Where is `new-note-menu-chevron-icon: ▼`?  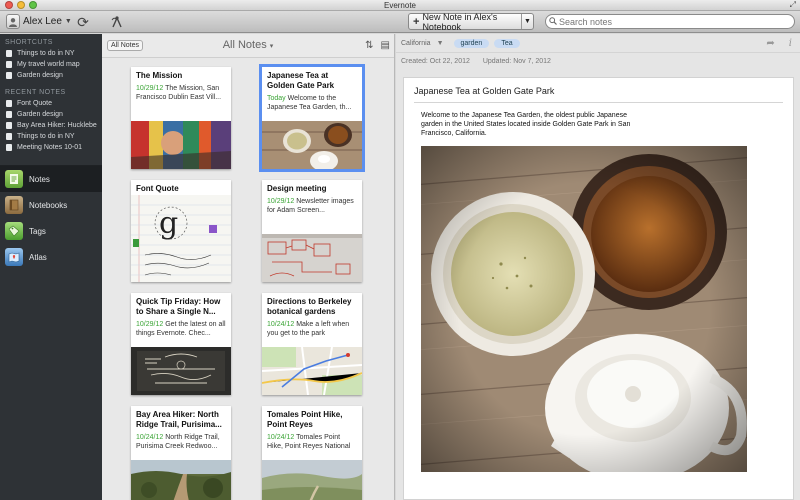
new-note-menu-chevron-icon: ▼ is located at coordinates (527, 21).